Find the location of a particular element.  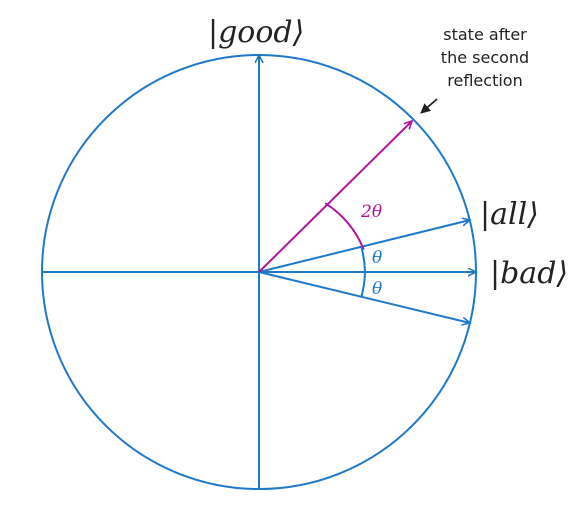

two-theta-arc is located at coordinates (344, 226).